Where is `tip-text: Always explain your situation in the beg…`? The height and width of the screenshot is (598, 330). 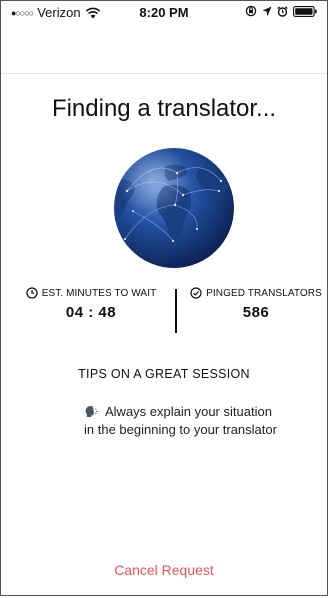
tip-text: Always explain your situation in the beg… is located at coordinates (180, 420).